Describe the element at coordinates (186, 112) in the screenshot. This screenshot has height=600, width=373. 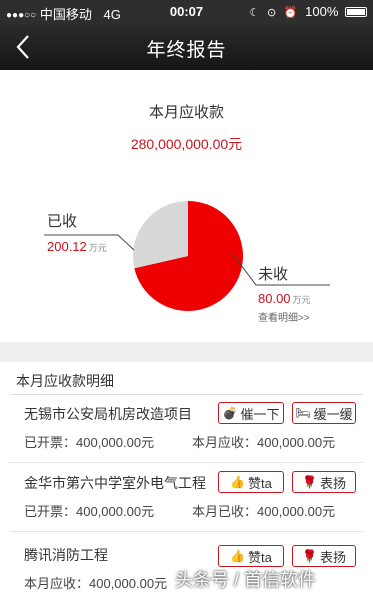
I see `summary-title: 本月应收款` at that location.